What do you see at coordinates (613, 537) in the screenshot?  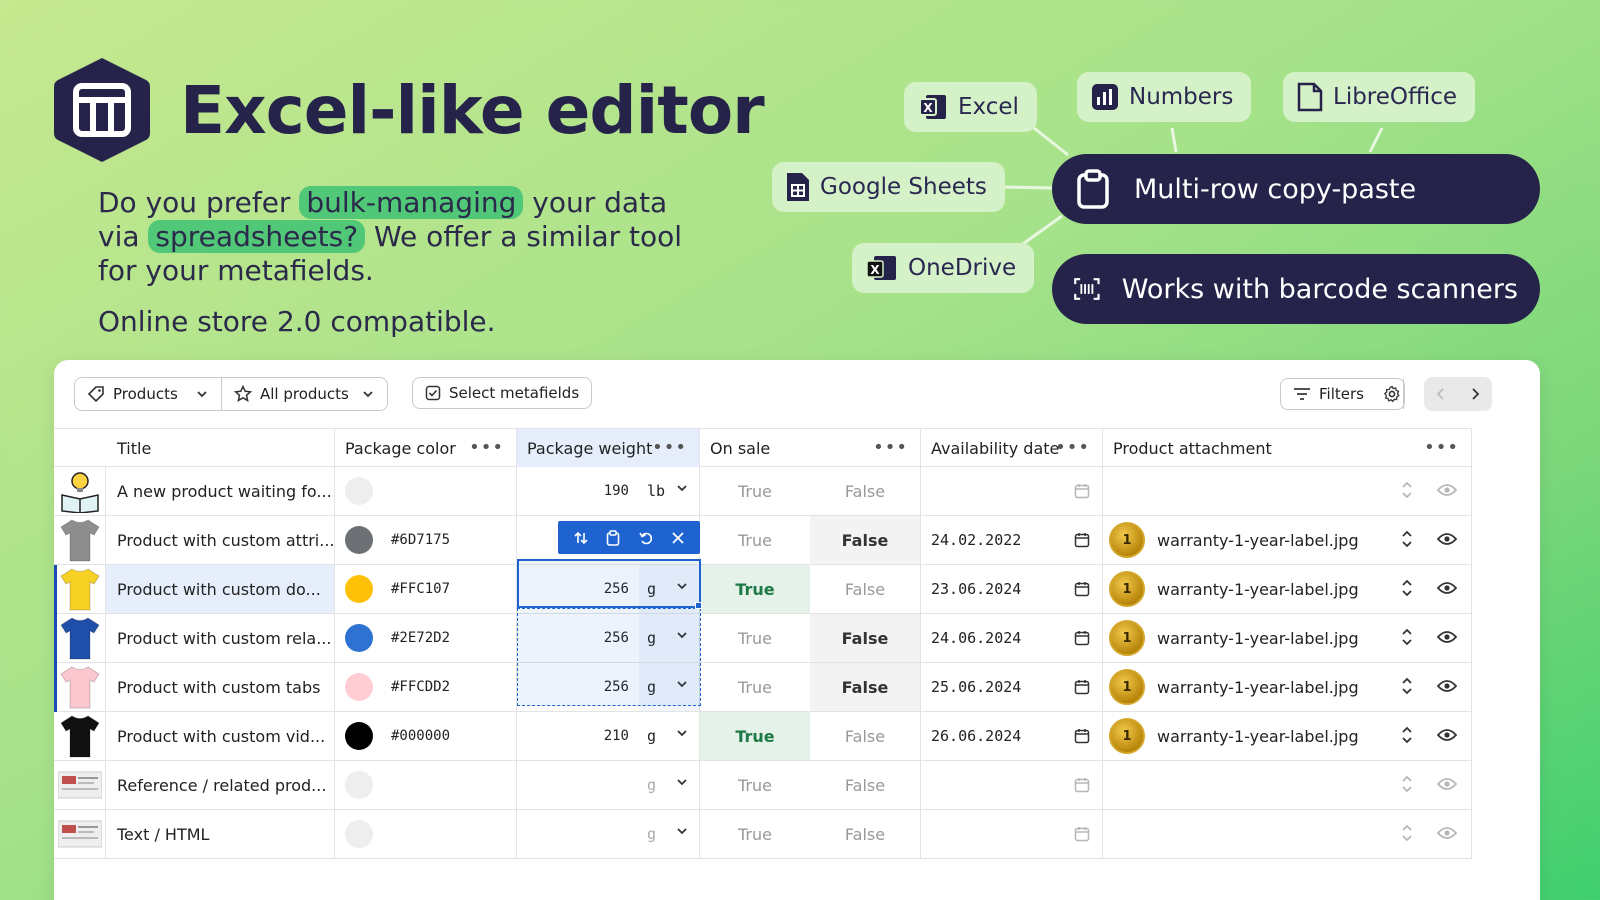 I see `clipboard-icon` at bounding box center [613, 537].